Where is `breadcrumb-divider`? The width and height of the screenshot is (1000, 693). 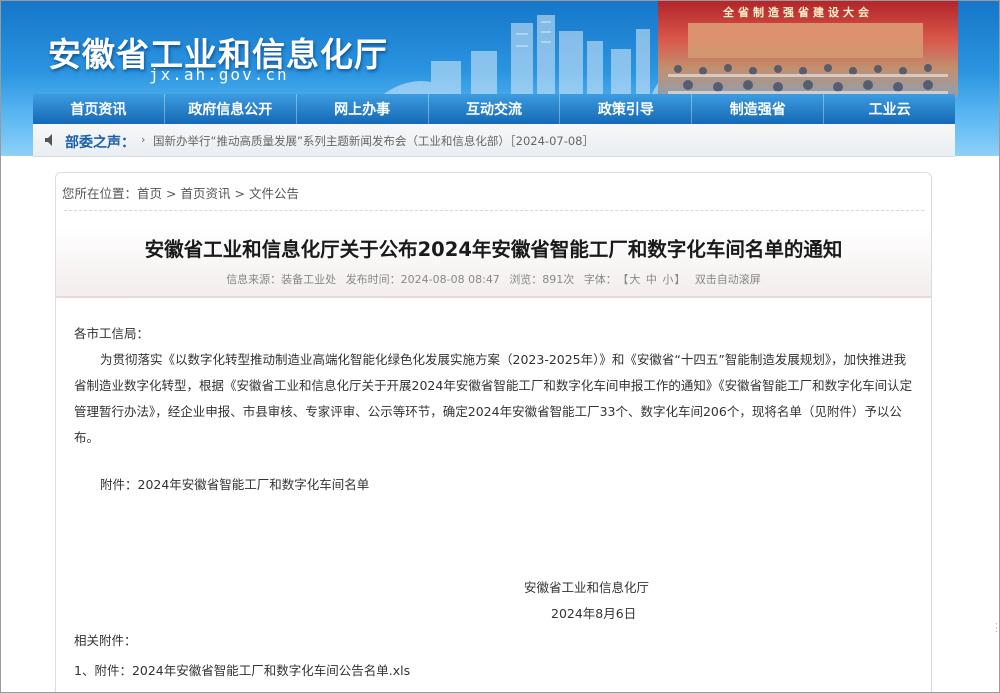
breadcrumb-divider is located at coordinates (494, 210).